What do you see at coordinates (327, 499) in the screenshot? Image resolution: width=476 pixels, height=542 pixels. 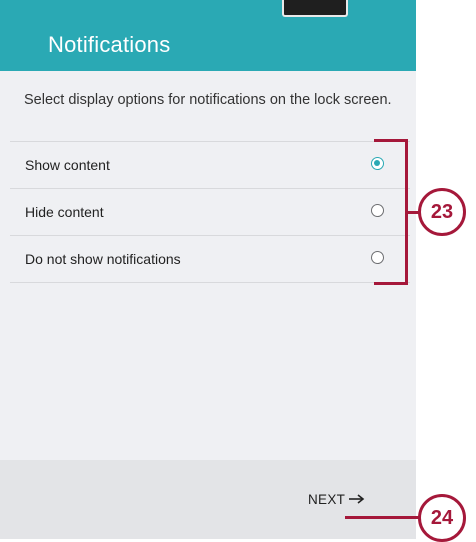 I see `next-label: NEXT` at bounding box center [327, 499].